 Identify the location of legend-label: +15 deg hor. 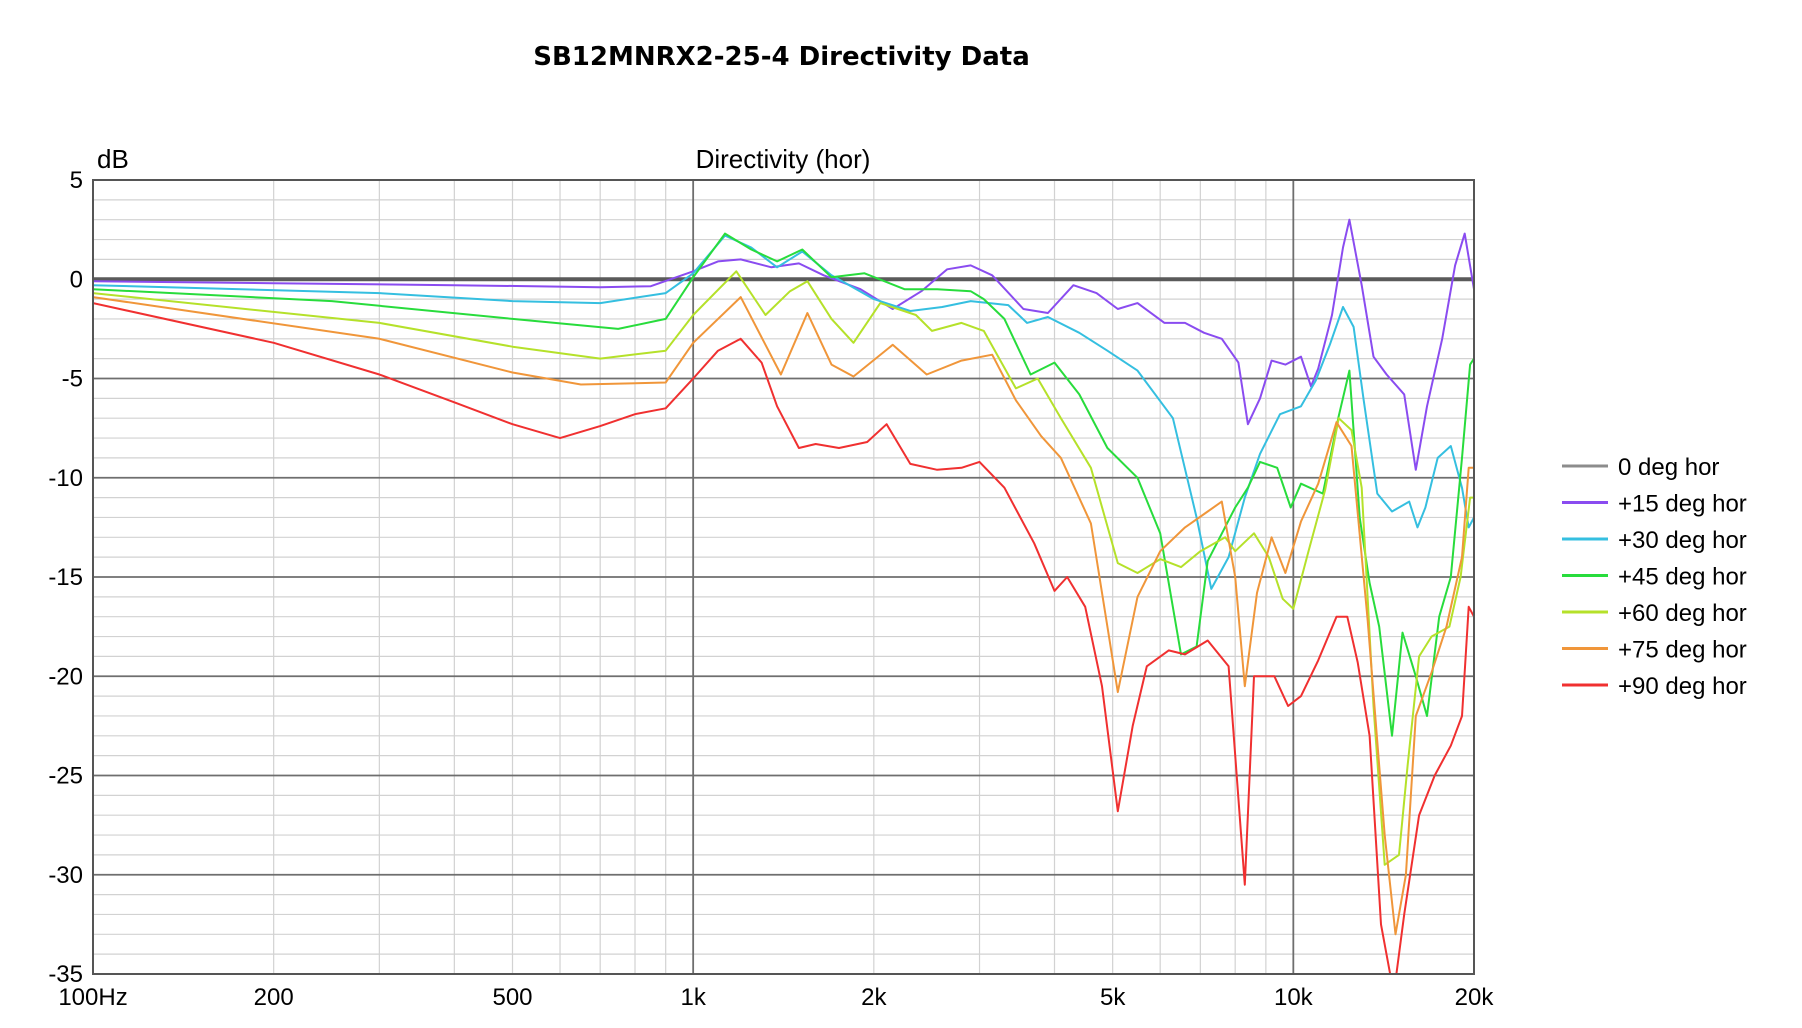
(1682, 504).